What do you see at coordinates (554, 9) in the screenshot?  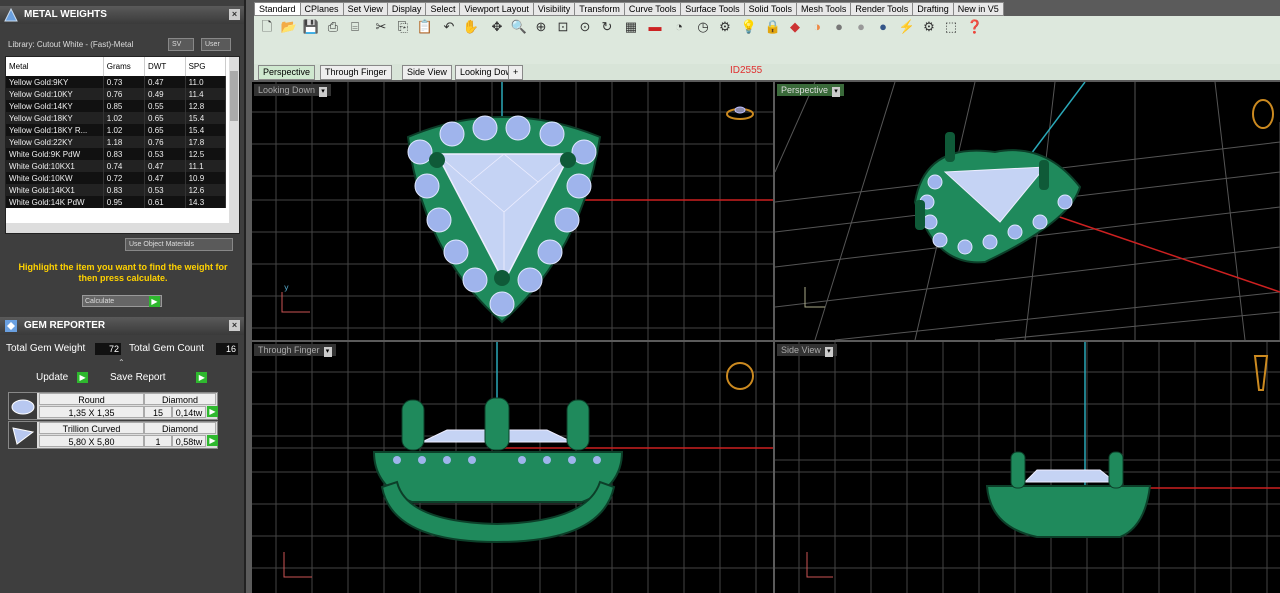 I see `tab-visibility: Visibility` at bounding box center [554, 9].